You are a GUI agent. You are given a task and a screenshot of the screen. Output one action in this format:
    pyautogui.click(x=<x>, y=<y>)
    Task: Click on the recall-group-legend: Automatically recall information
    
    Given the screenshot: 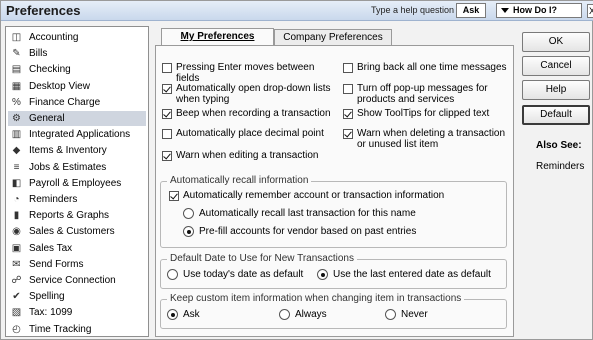 What is the action you would take?
    pyautogui.click(x=239, y=180)
    